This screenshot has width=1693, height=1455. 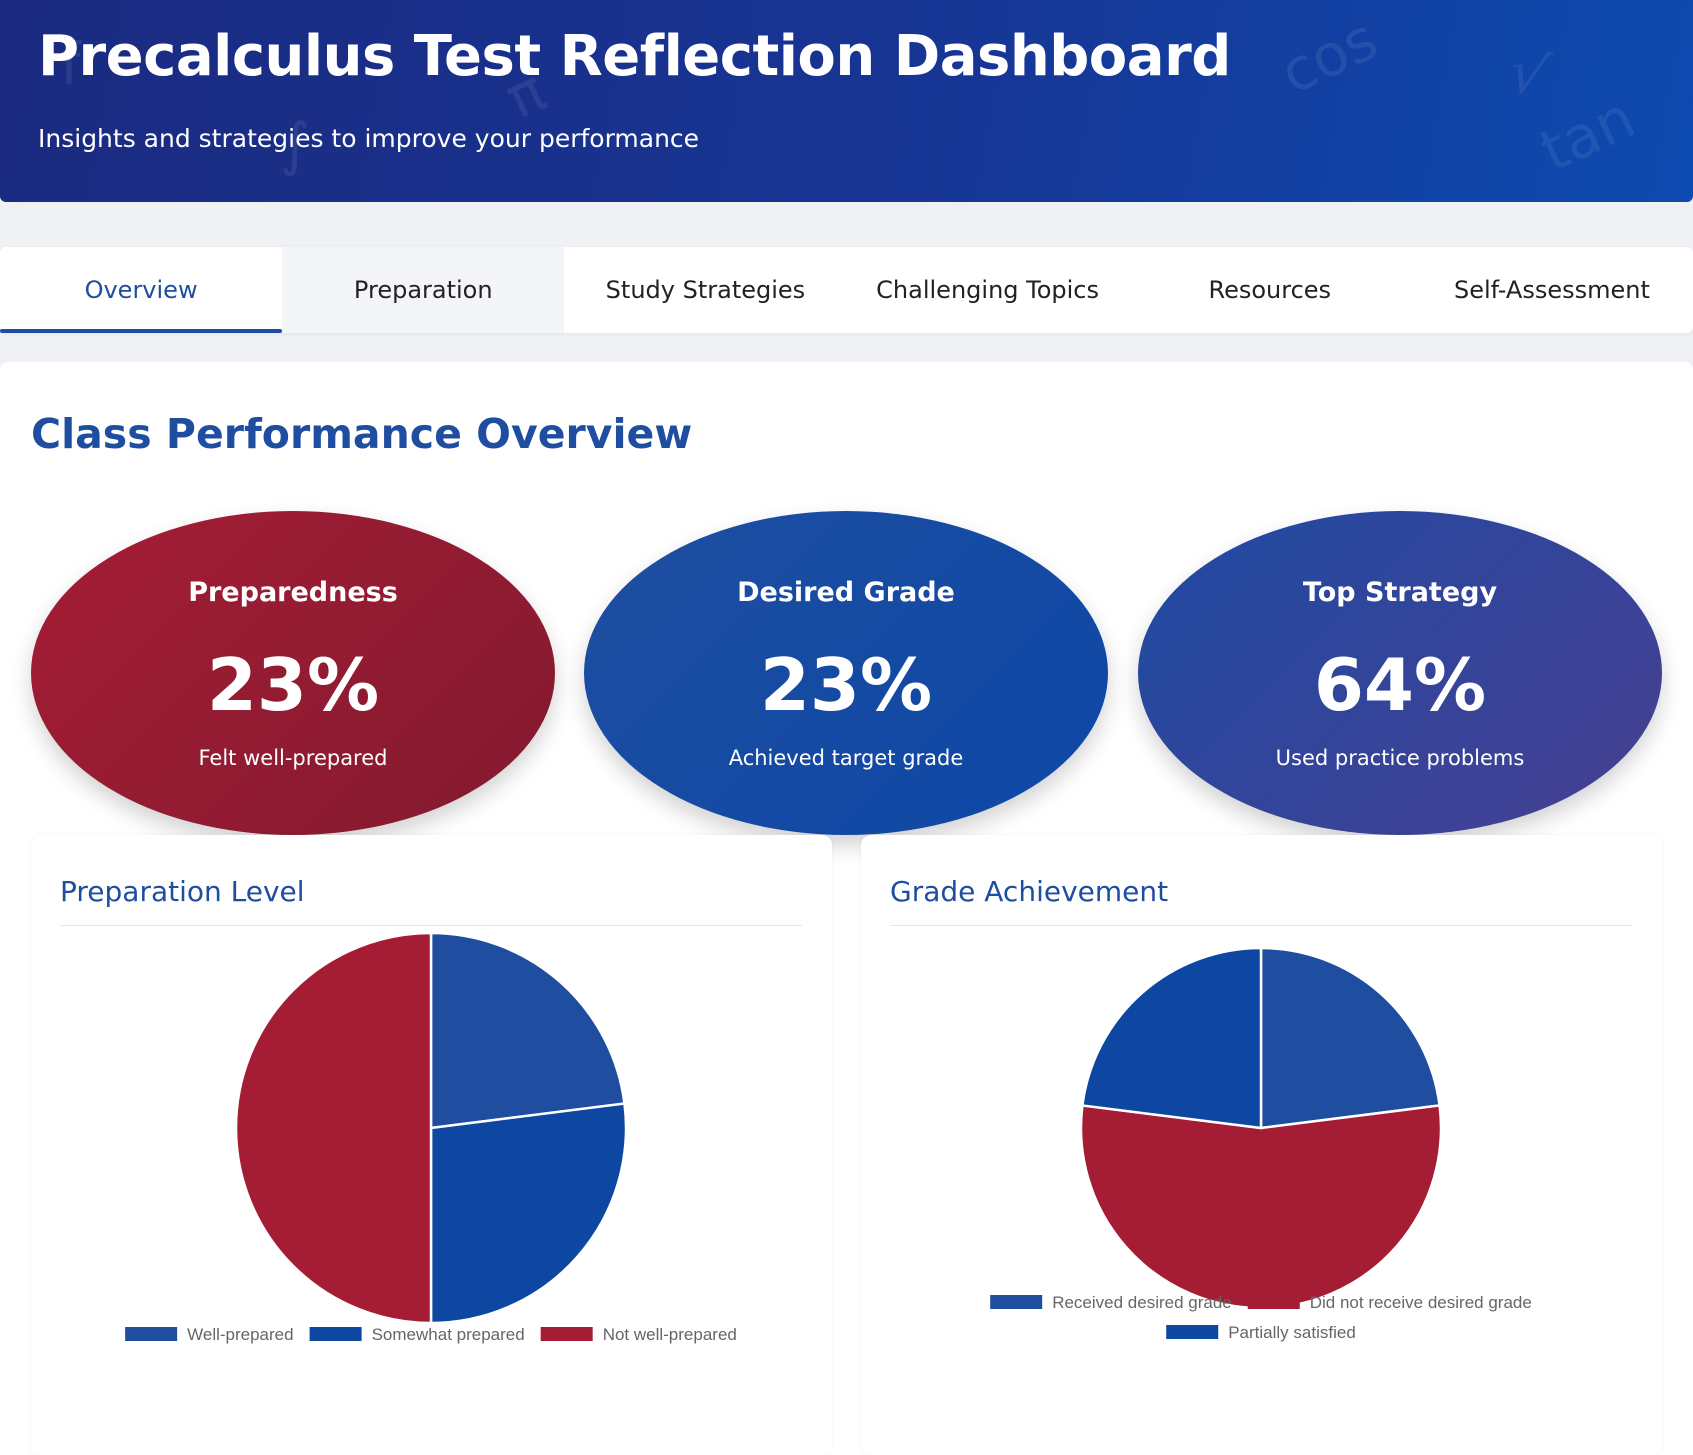 I want to click on stat-label: Top Strategy, so click(x=1400, y=592).